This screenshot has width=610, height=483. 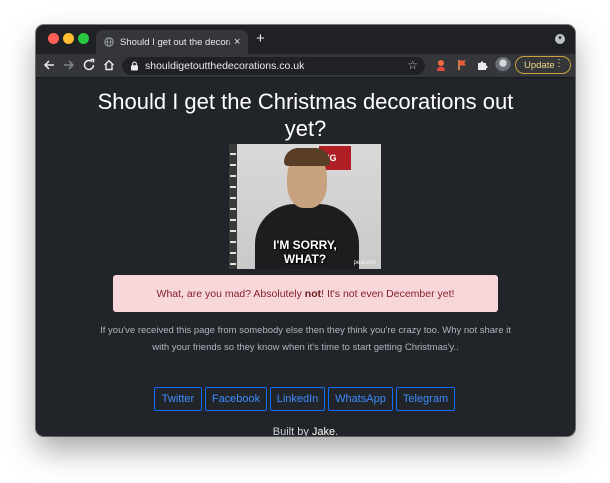 I want to click on tab-title: Should I get out the decoratio, so click(x=175, y=42).